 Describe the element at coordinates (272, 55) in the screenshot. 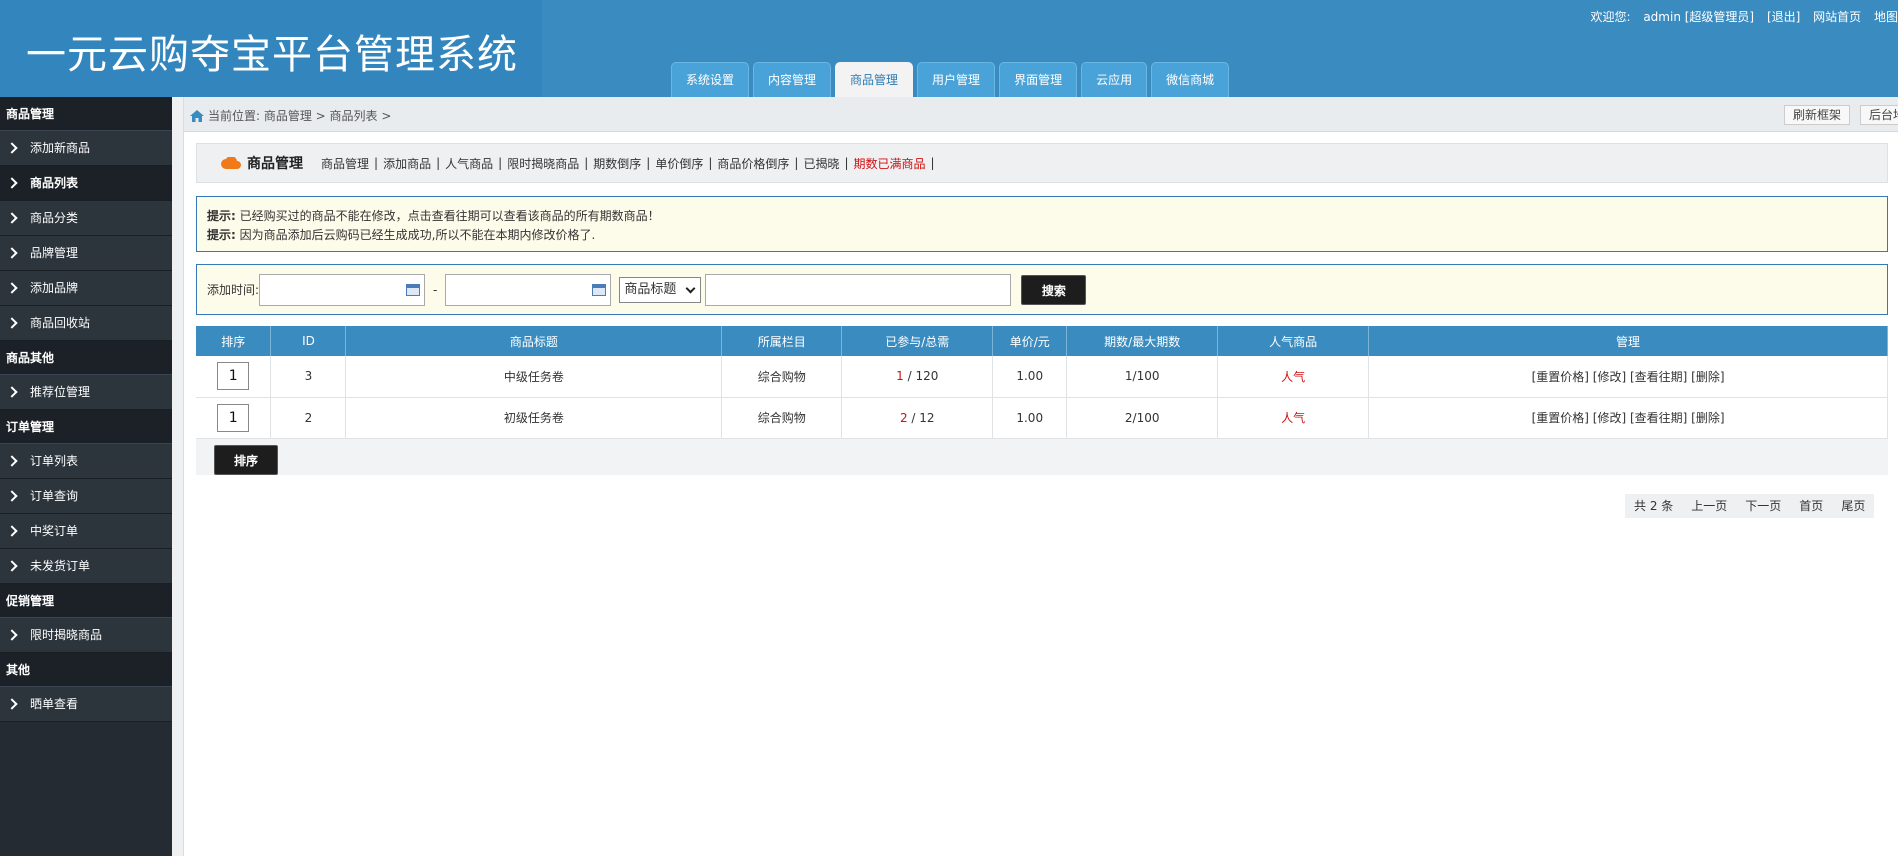

I see `app-title: 一元云购夺宝平台管理系统` at that location.